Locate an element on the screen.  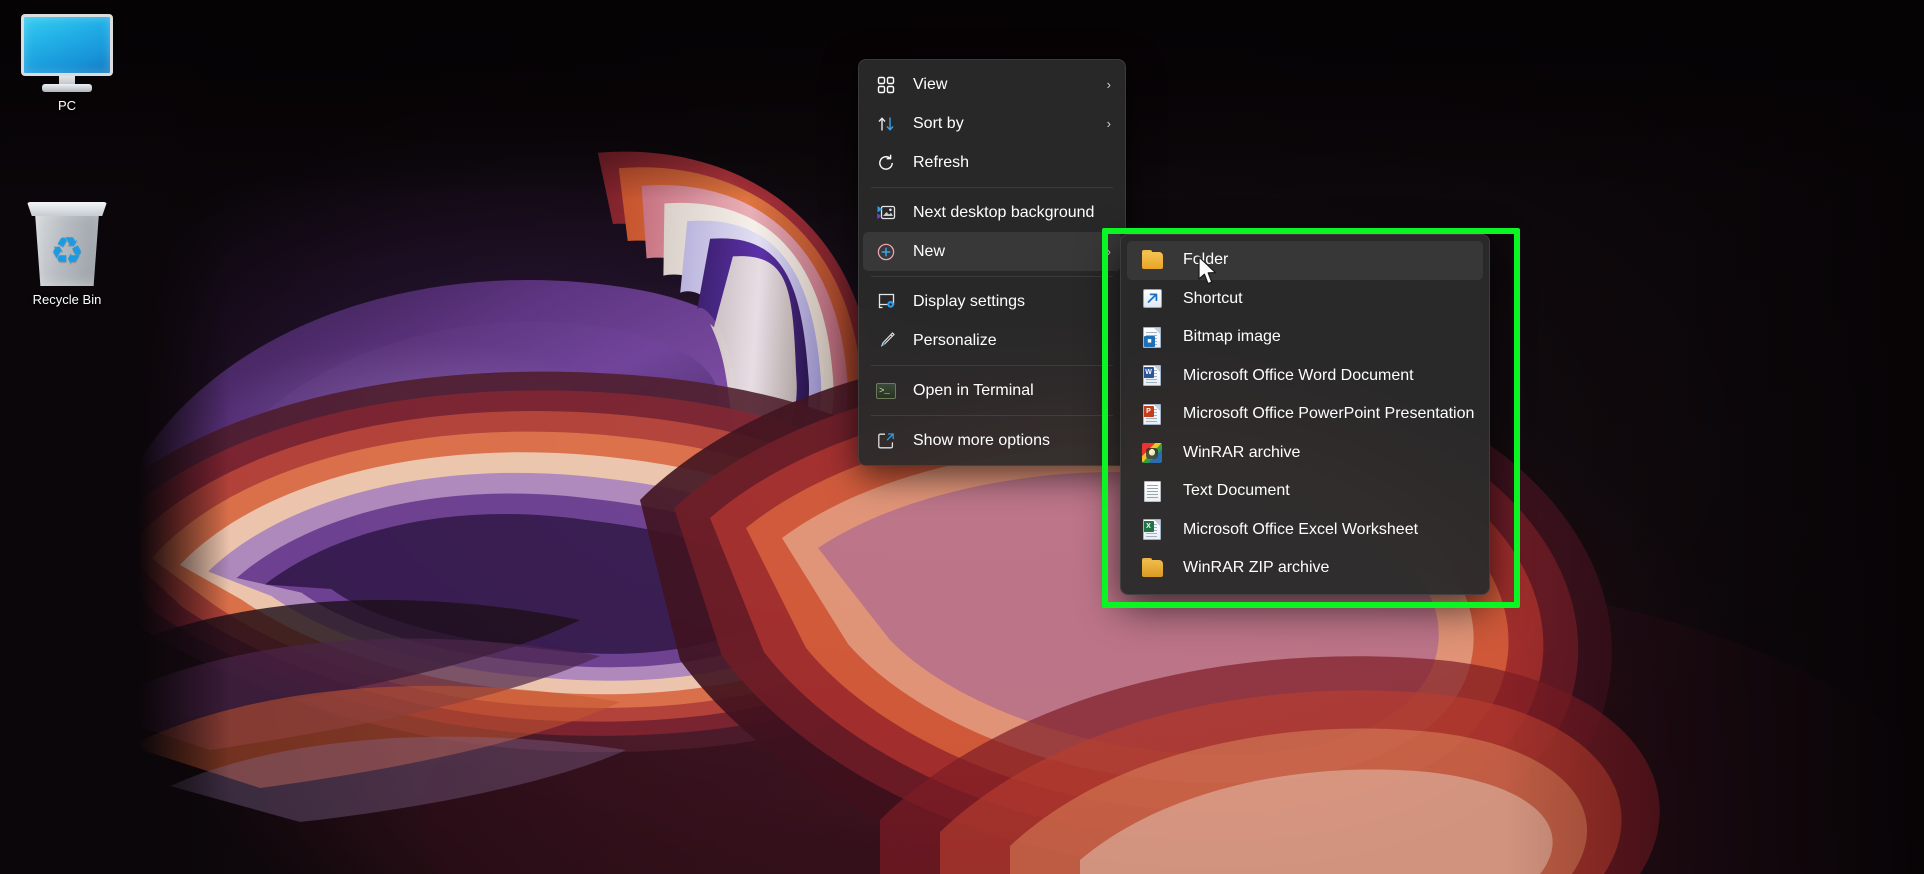
context-menu-item-show-more-options: Show more options is located at coordinates (992, 440).